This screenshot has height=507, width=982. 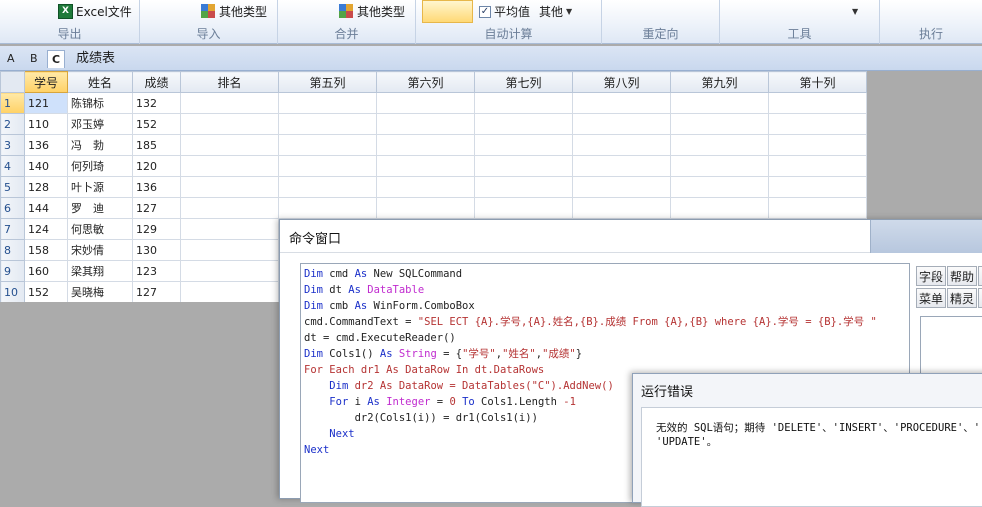 What do you see at coordinates (817, 82) in the screenshot?
I see `column-header: 第十列` at bounding box center [817, 82].